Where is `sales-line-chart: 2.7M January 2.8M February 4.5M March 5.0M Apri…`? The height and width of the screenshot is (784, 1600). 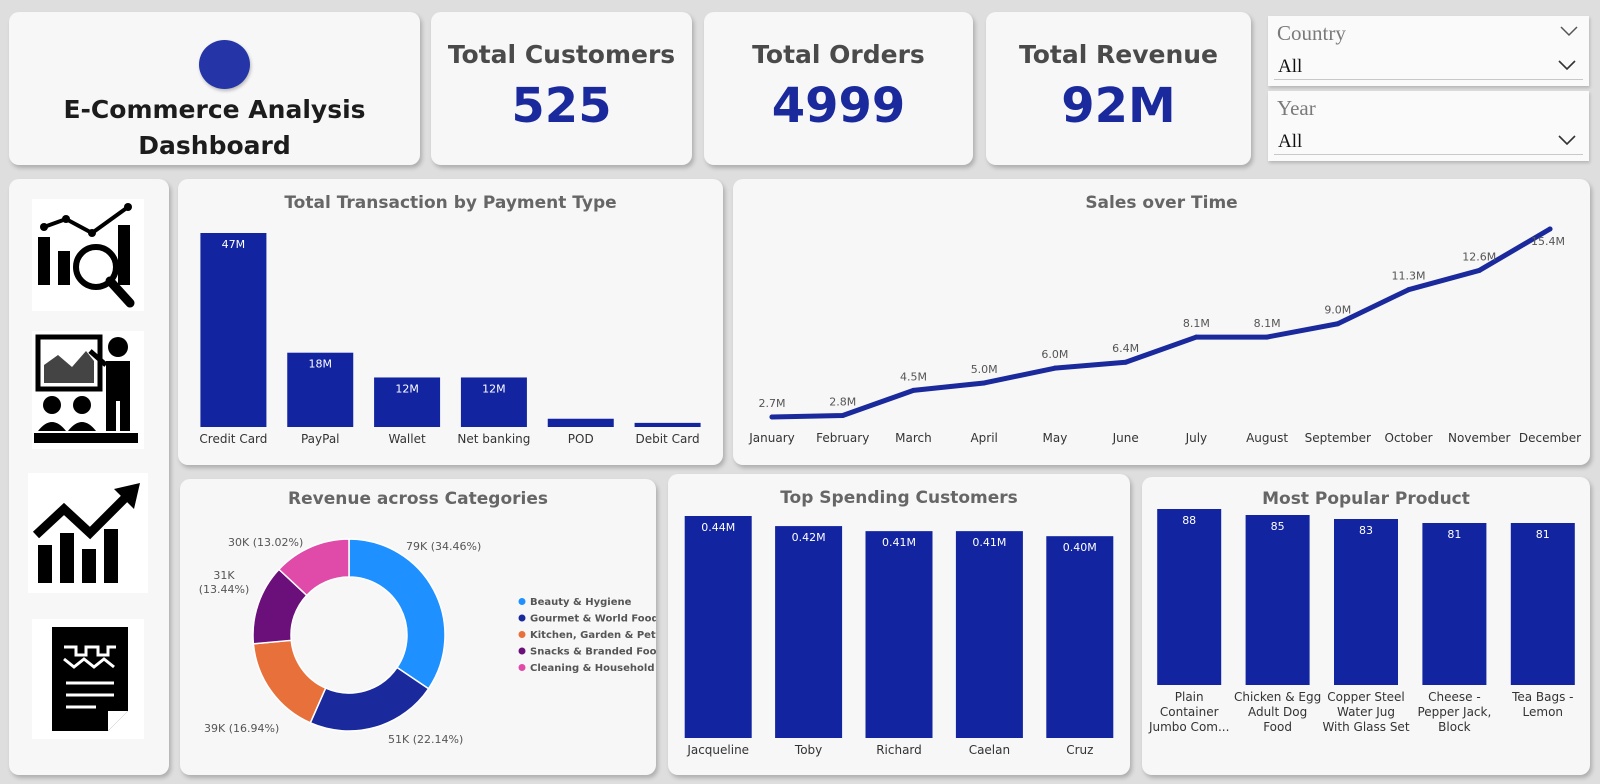 sales-line-chart: 2.7M January 2.8M February 4.5M March 5.0M Apri… is located at coordinates (1164, 335).